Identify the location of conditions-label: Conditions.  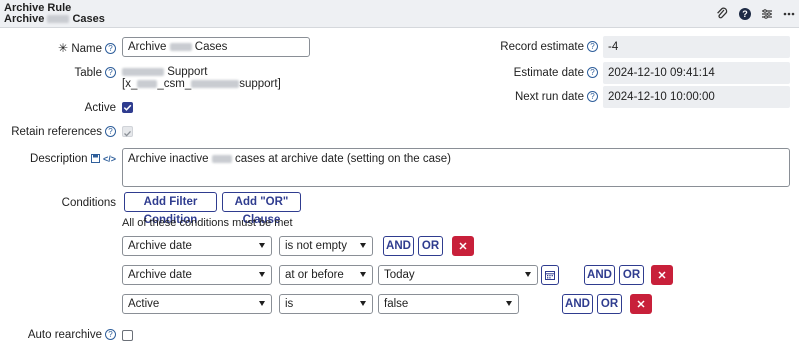
(88, 203).